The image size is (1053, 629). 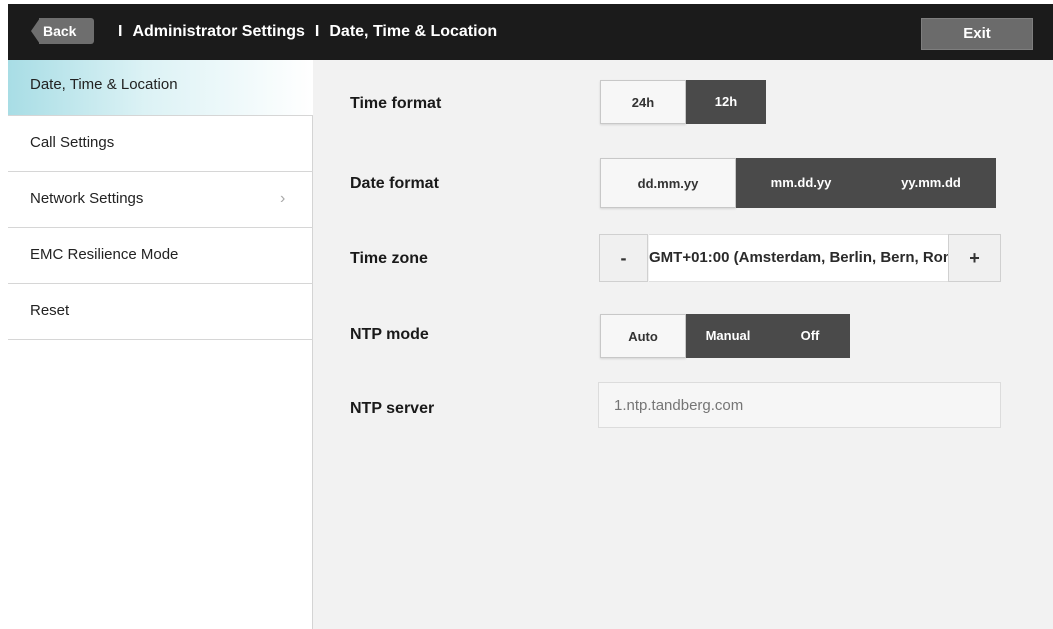 I want to click on breadcrumb-current-page: Date, Time & Location, so click(x=413, y=31).